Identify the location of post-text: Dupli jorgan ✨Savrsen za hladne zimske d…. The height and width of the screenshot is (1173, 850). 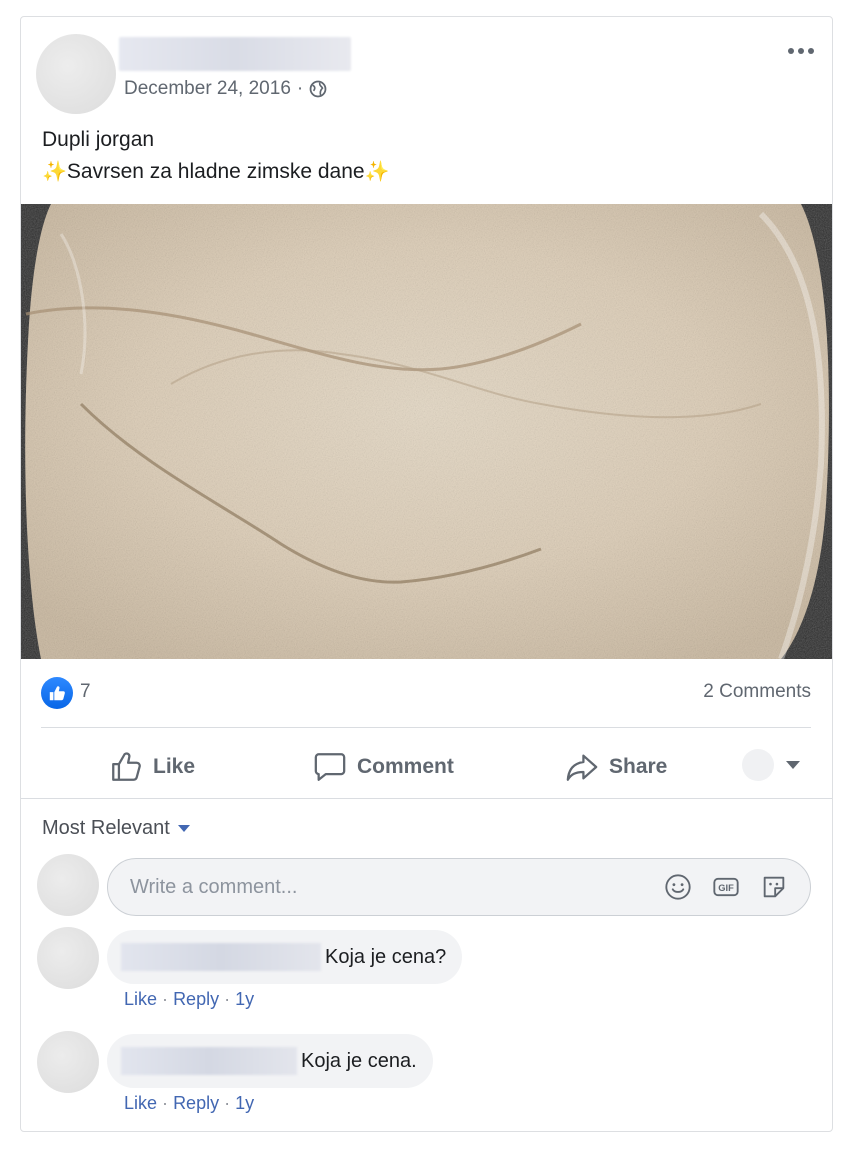
(215, 156).